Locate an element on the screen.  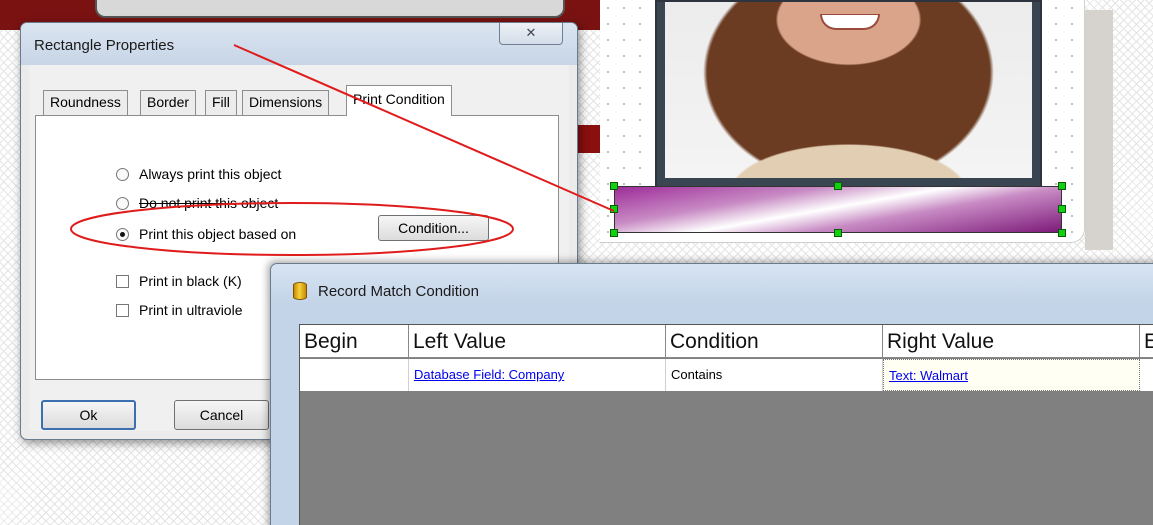
print-ultraviolet-label: Print in ultraviole is located at coordinates (191, 310).